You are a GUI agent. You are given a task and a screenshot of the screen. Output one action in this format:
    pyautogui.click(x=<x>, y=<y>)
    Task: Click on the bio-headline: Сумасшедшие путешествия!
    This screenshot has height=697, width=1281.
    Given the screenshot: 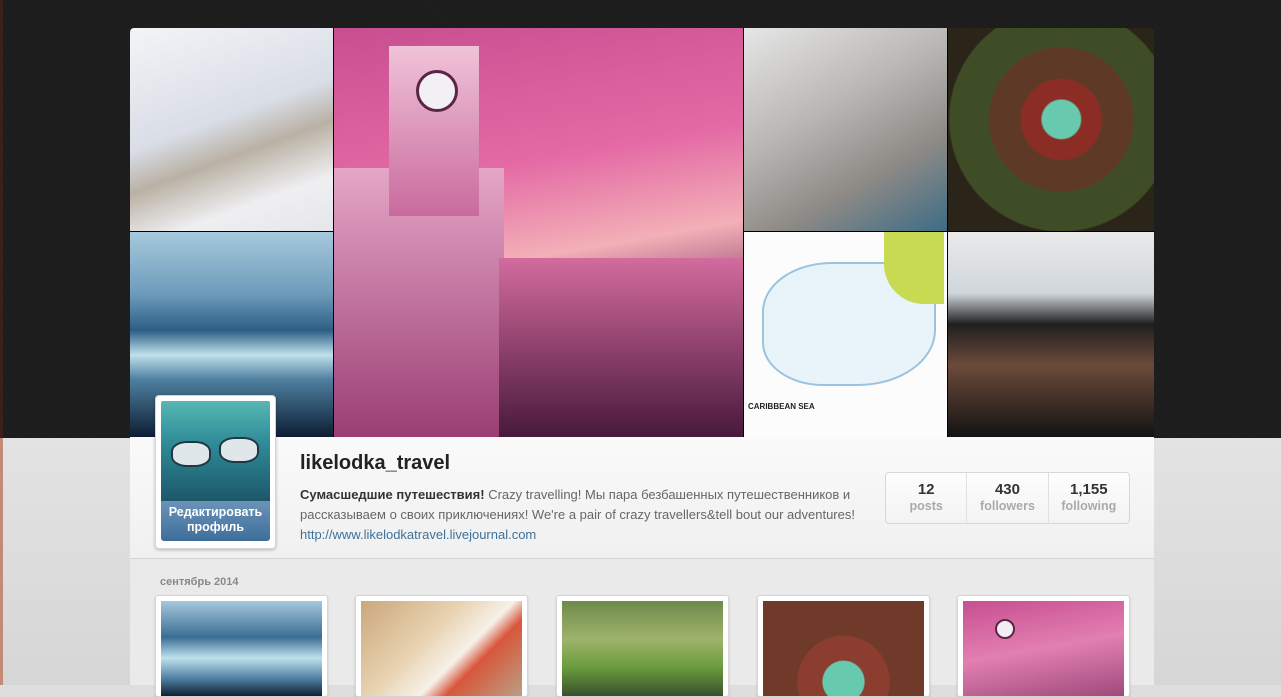 What is the action you would take?
    pyautogui.click(x=392, y=494)
    